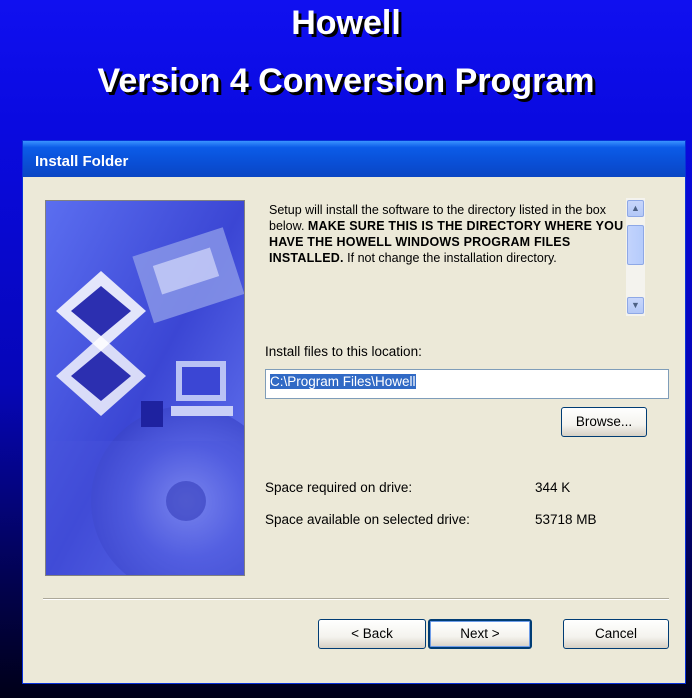 The width and height of the screenshot is (692, 698). I want to click on info-scrollbar: ▲ ▼, so click(635, 257).